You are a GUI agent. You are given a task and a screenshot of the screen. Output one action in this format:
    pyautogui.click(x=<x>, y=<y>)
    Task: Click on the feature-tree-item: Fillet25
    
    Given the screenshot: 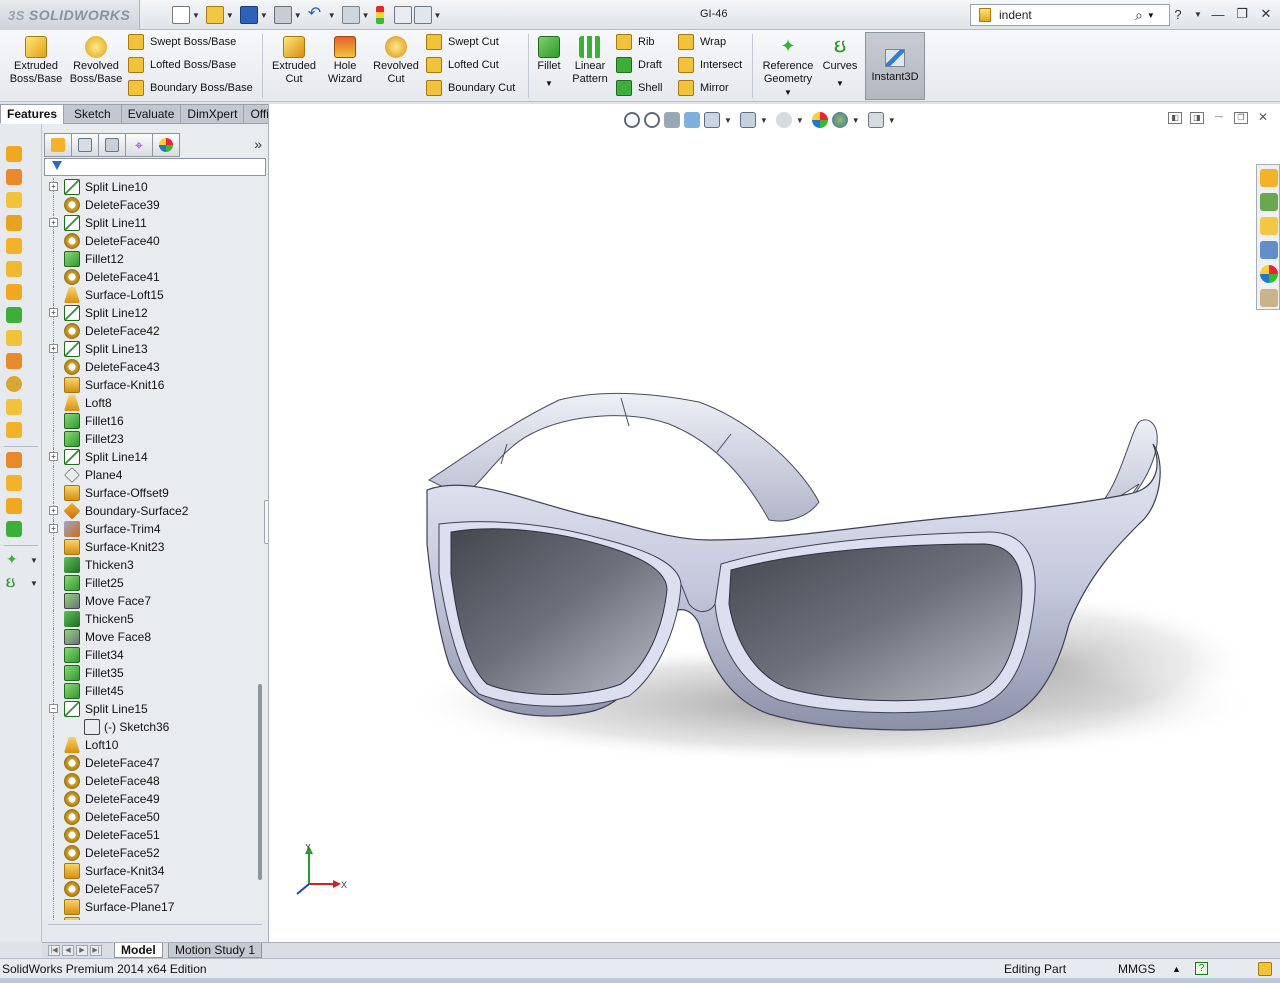 What is the action you would take?
    pyautogui.click(x=151, y=583)
    